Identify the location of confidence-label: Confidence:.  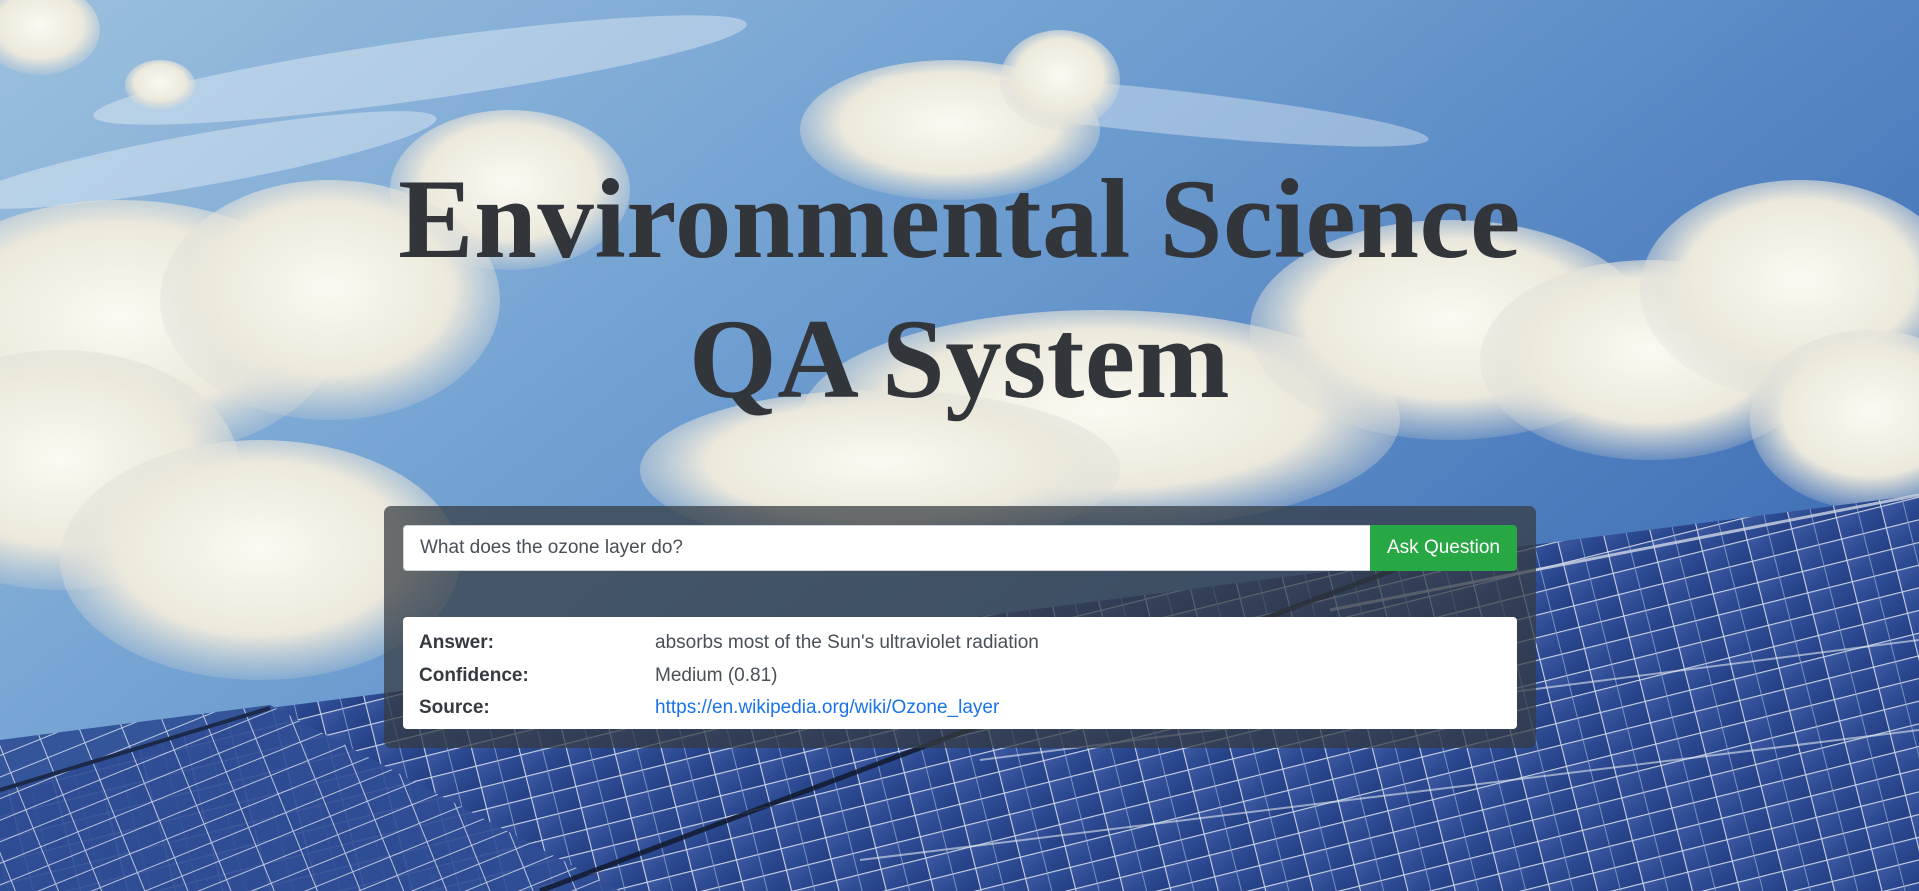
(474, 675).